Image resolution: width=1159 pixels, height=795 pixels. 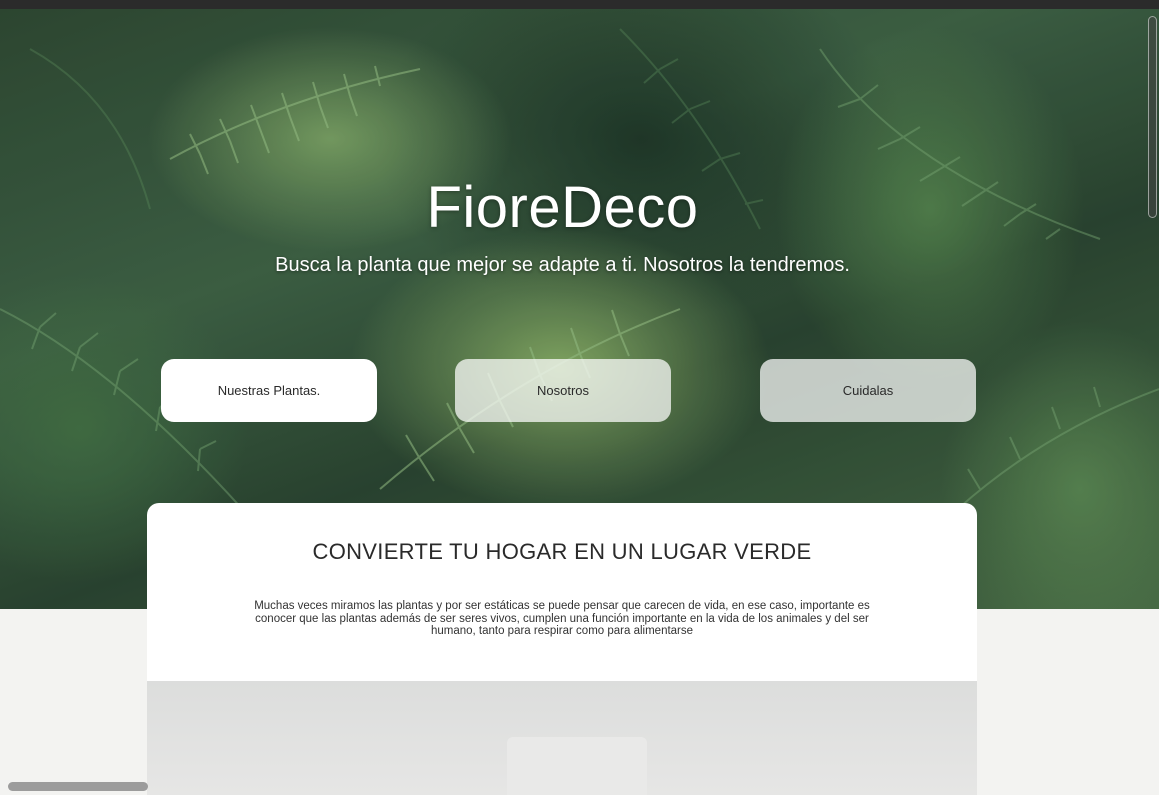 I want to click on browser-top-bar, so click(x=579, y=4).